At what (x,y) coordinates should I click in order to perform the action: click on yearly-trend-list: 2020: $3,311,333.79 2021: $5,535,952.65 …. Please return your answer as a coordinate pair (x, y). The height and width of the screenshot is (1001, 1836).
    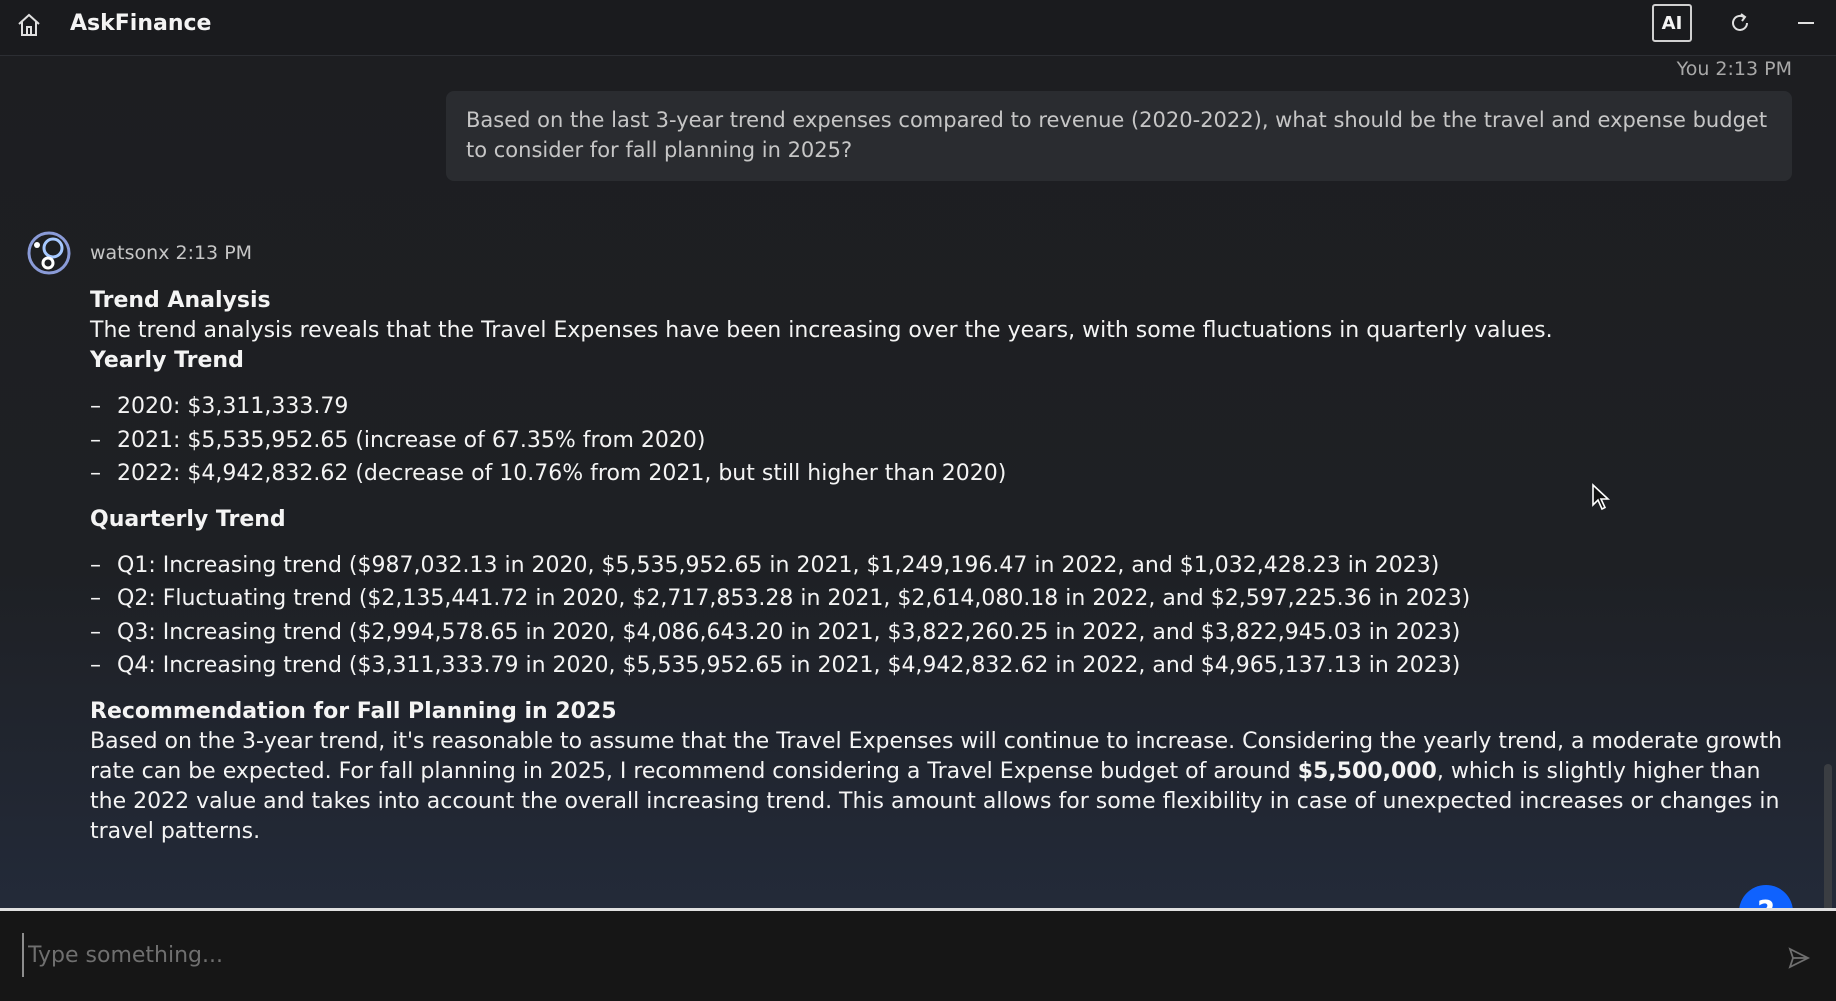
    Looking at the image, I should click on (945, 440).